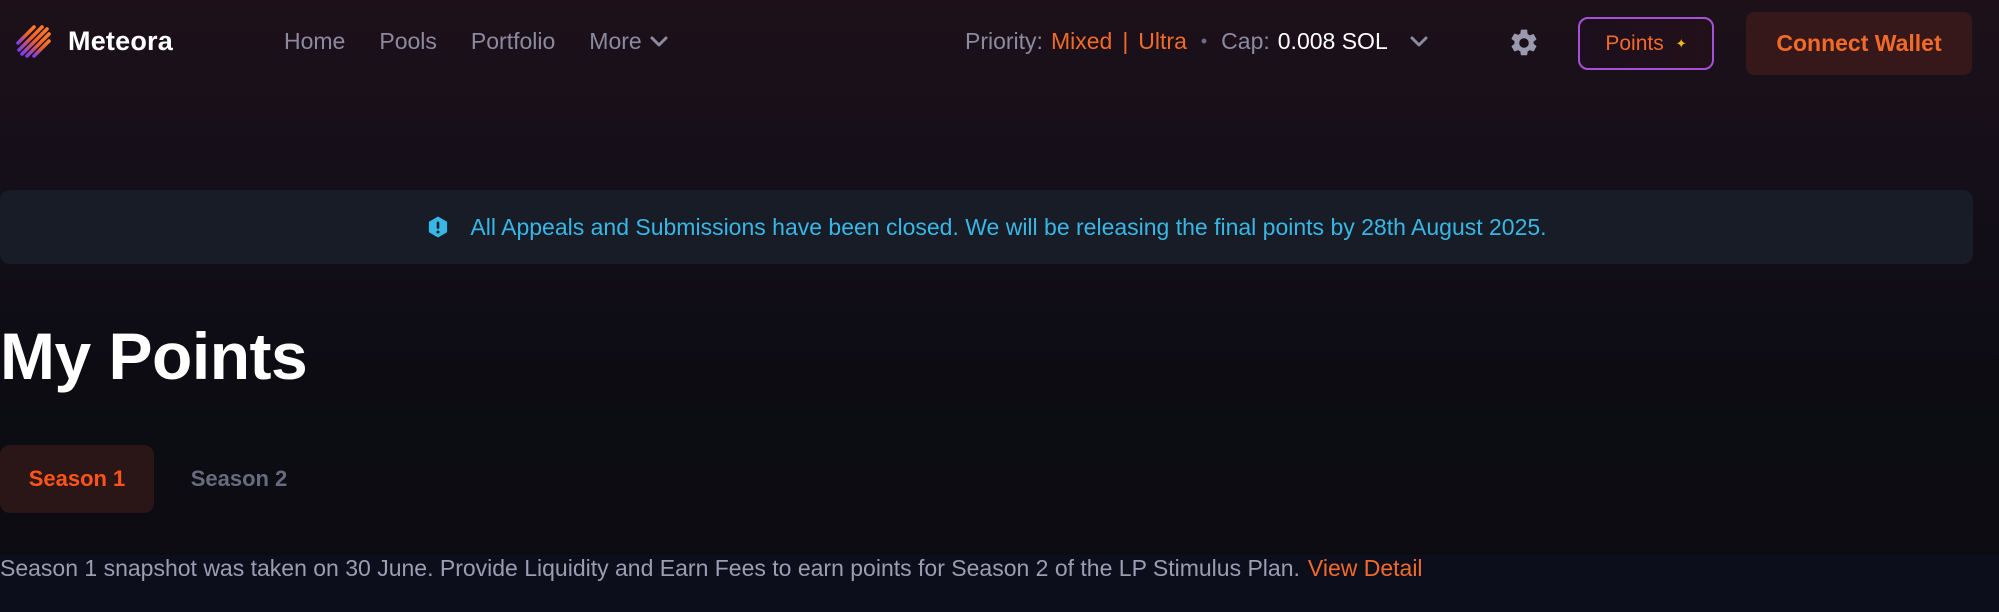  I want to click on sparkle-icon: ✦, so click(1681, 43).